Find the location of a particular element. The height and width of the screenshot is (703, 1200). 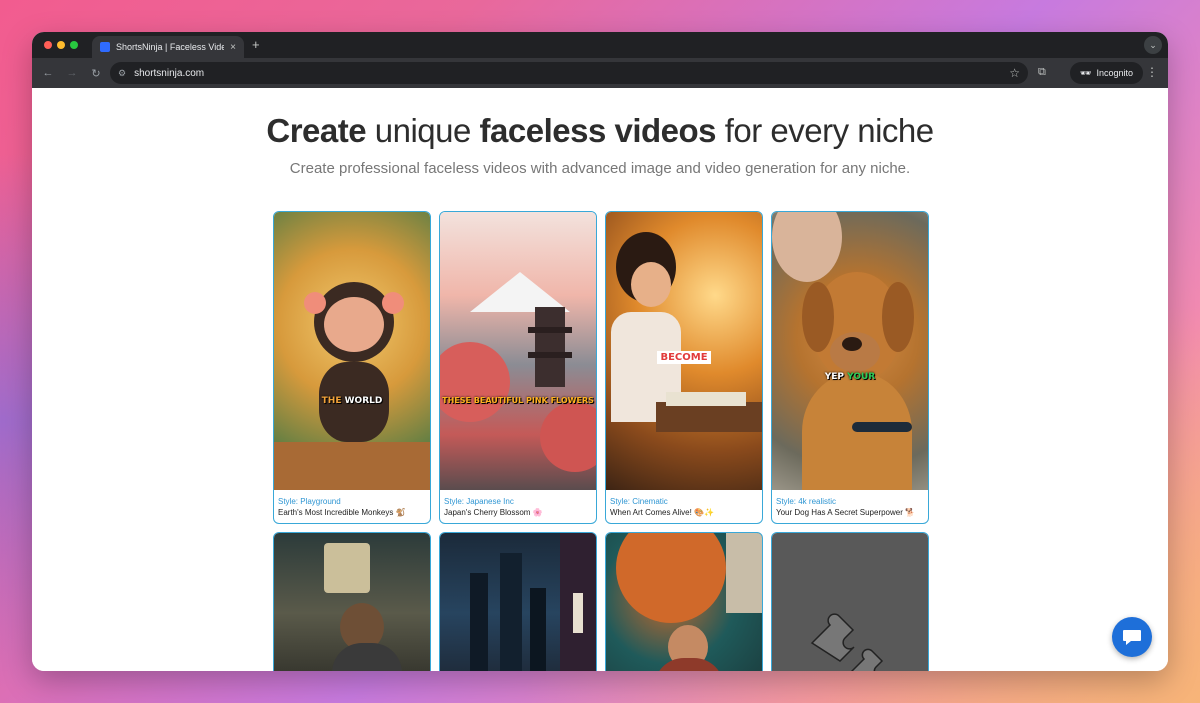

headline-bold-2: faceless videos is located at coordinates (598, 130).